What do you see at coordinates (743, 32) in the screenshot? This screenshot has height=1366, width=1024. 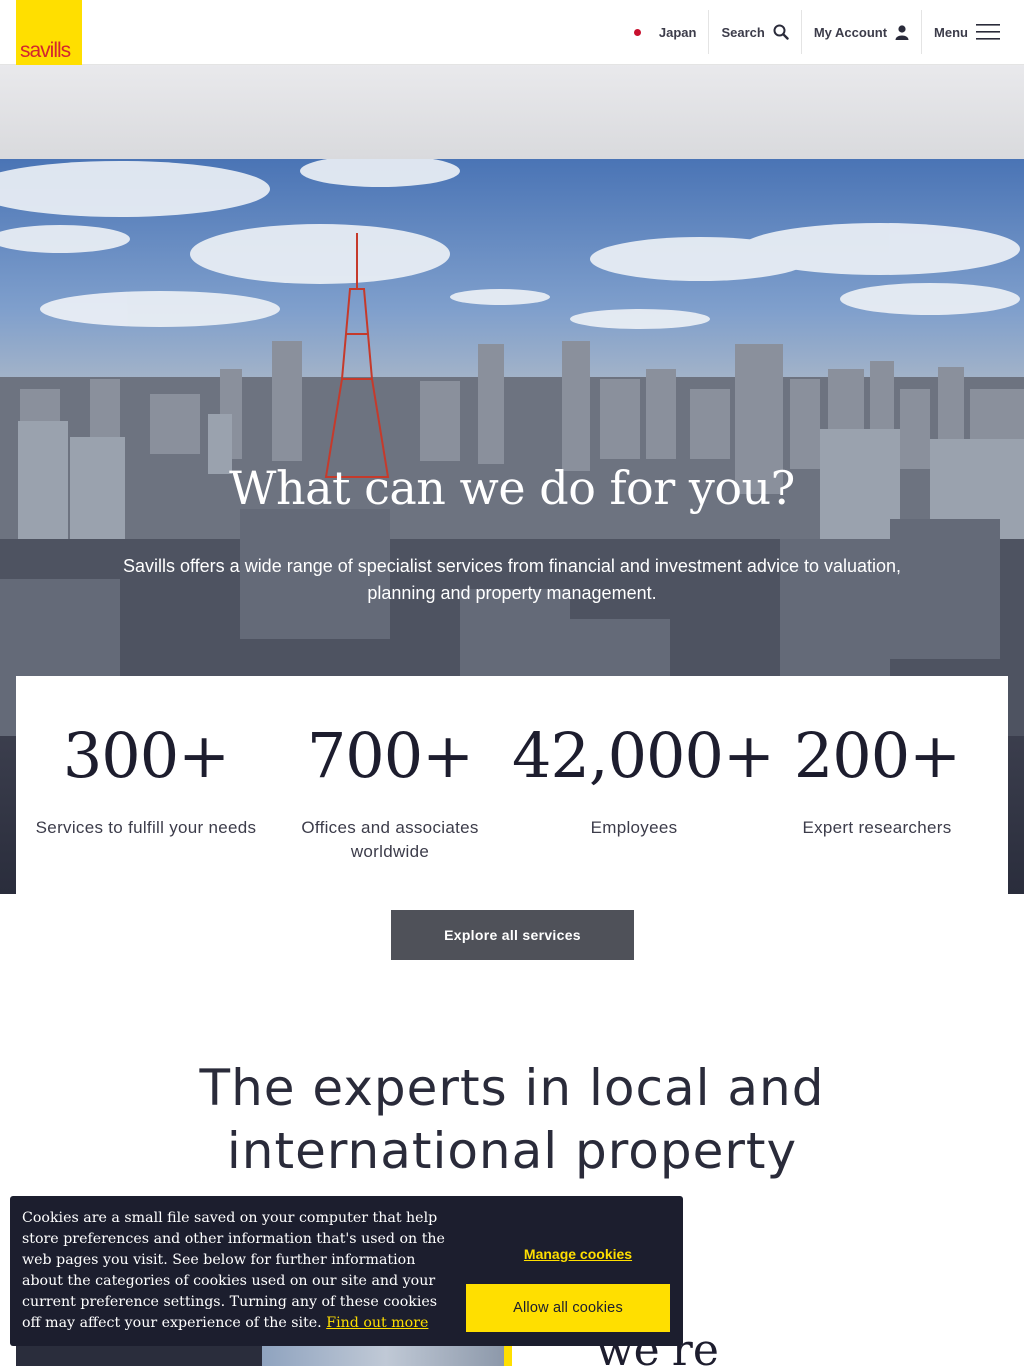 I see `search-label: Search` at bounding box center [743, 32].